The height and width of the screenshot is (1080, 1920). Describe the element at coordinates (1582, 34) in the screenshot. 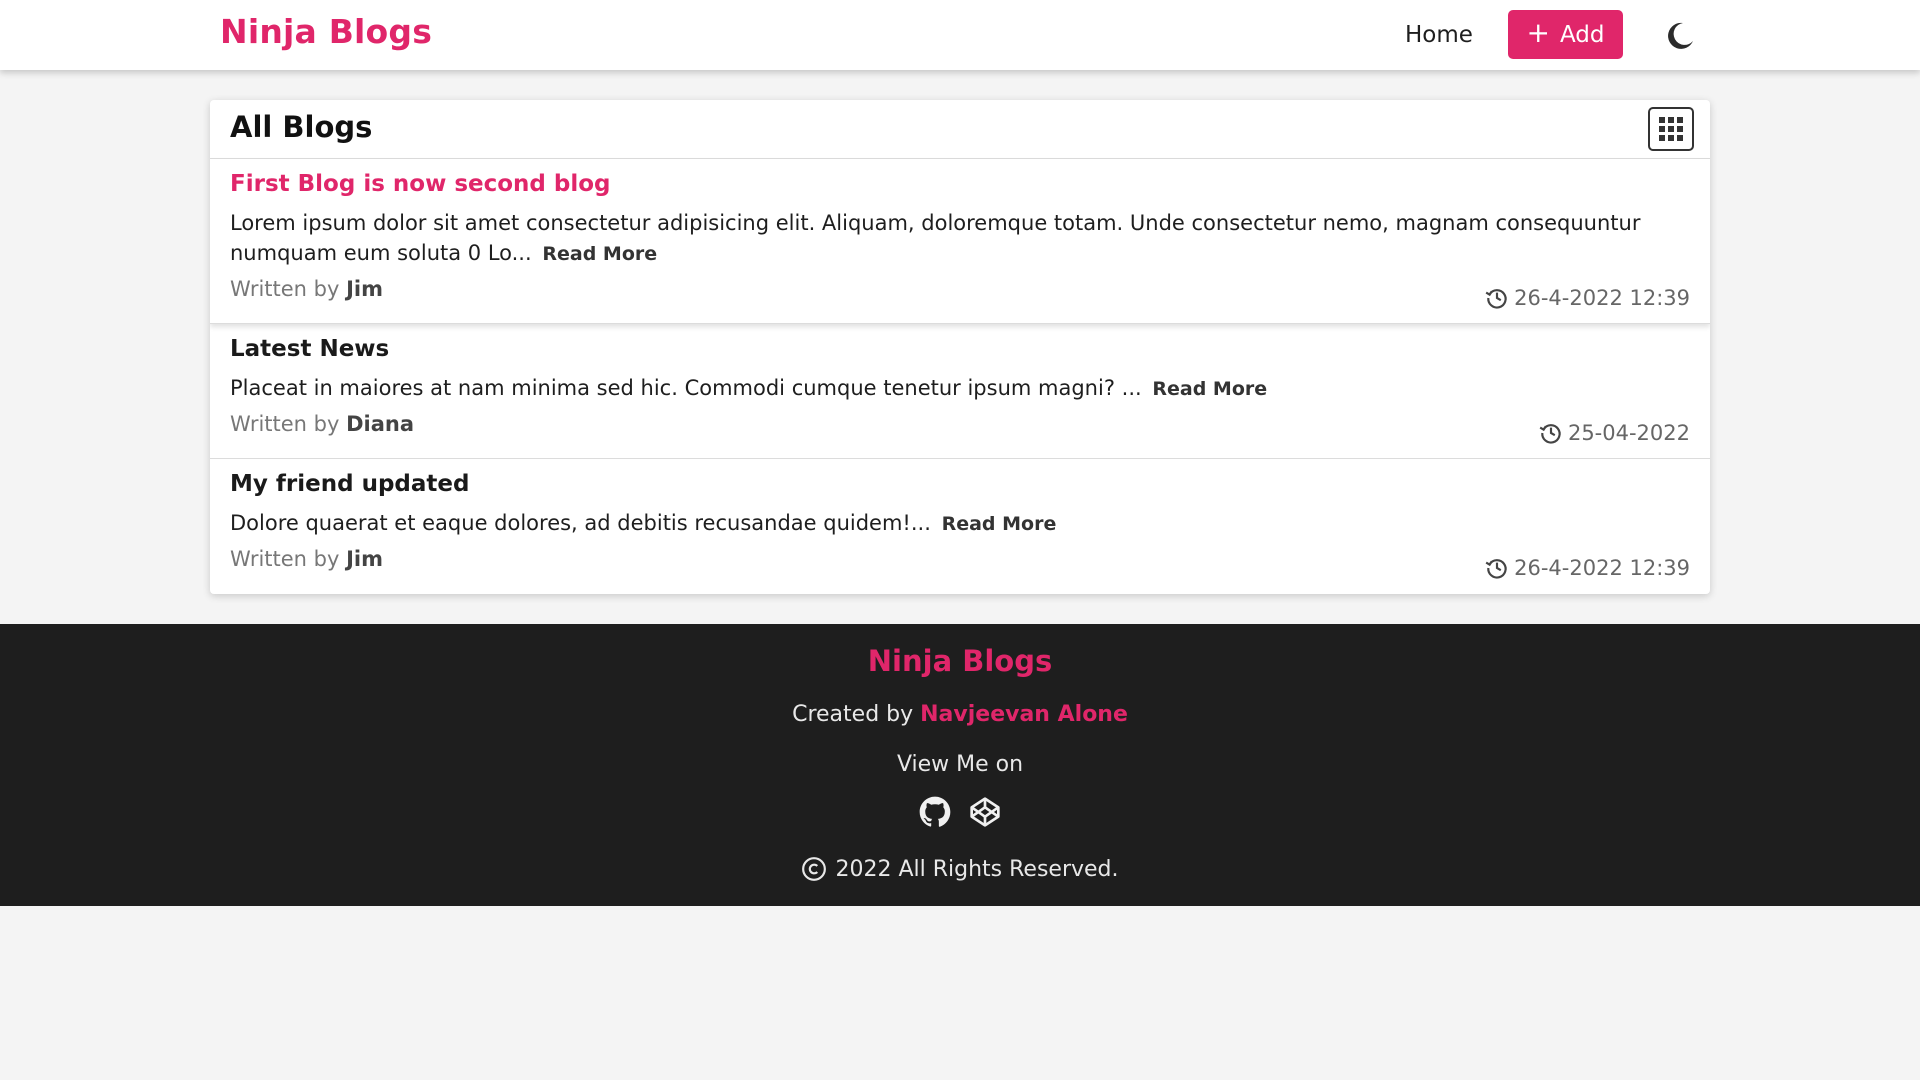

I see `add-button-label: Add` at that location.